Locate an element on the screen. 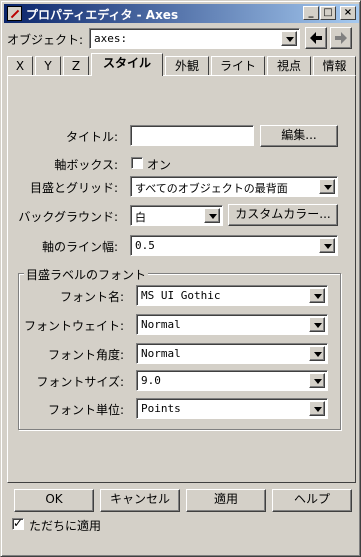  window-title: プロパティエディタ - Axes is located at coordinates (102, 15).